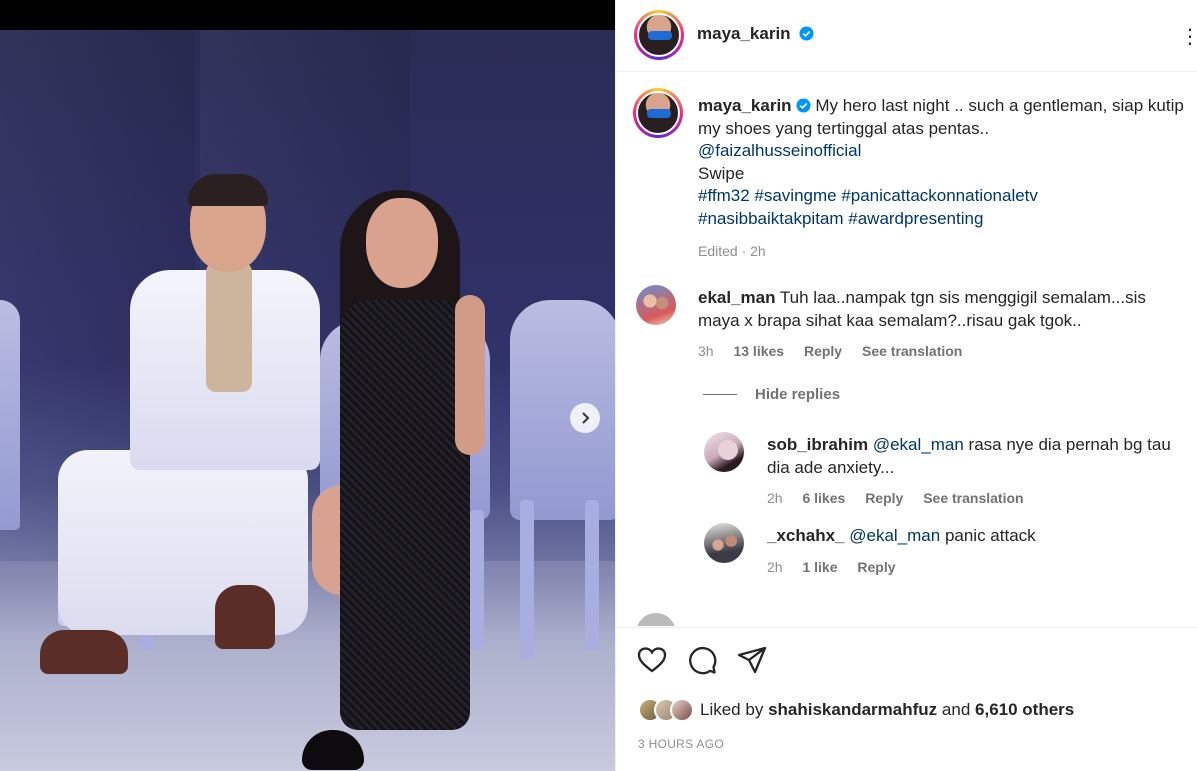  Describe the element at coordinates (1069, 444) in the screenshot. I see `reply-body: rasa nye dia pernah bg tau` at that location.